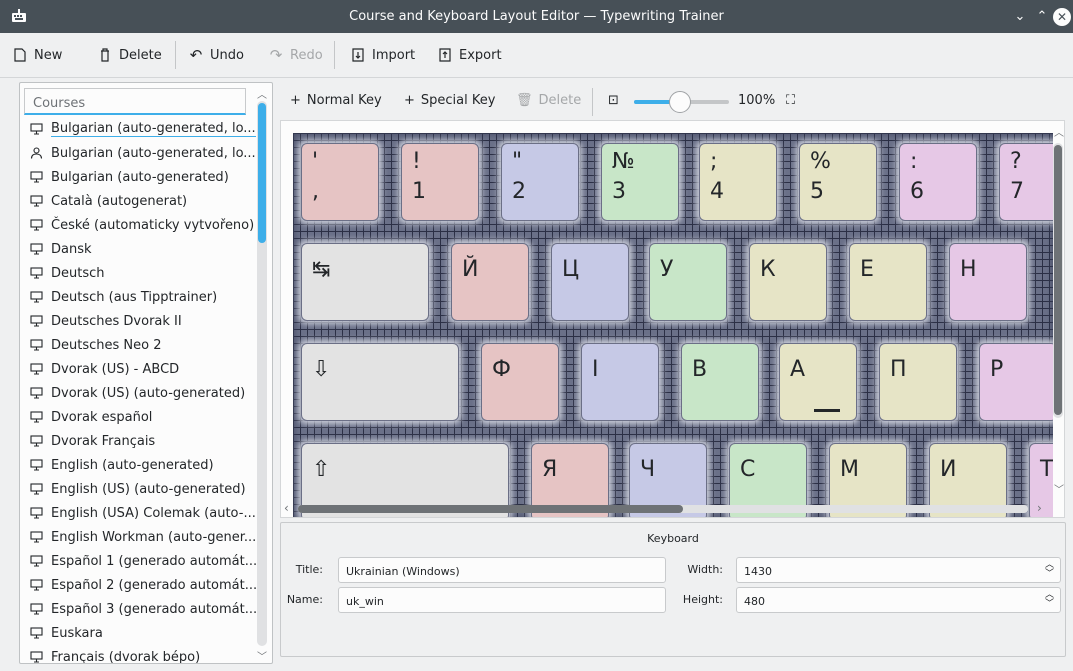 This screenshot has height=671, width=1073. What do you see at coordinates (20, 55) in the screenshot?
I see `new-document-icon` at bounding box center [20, 55].